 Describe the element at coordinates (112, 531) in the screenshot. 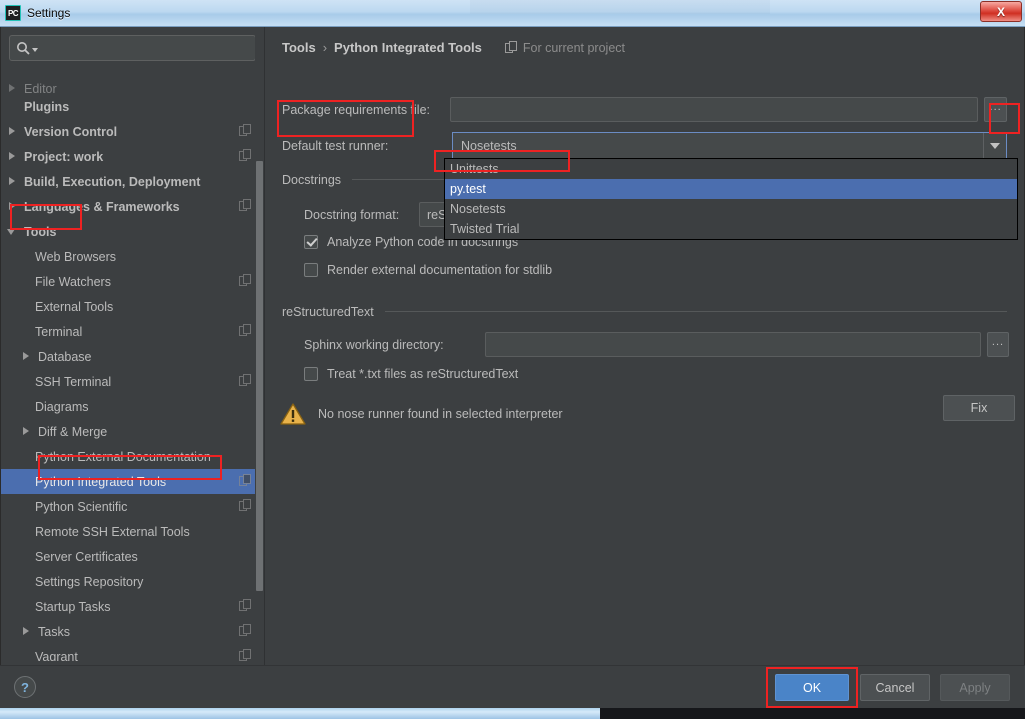

I see `sidebar-item-label: Remote SSH External Tools` at that location.